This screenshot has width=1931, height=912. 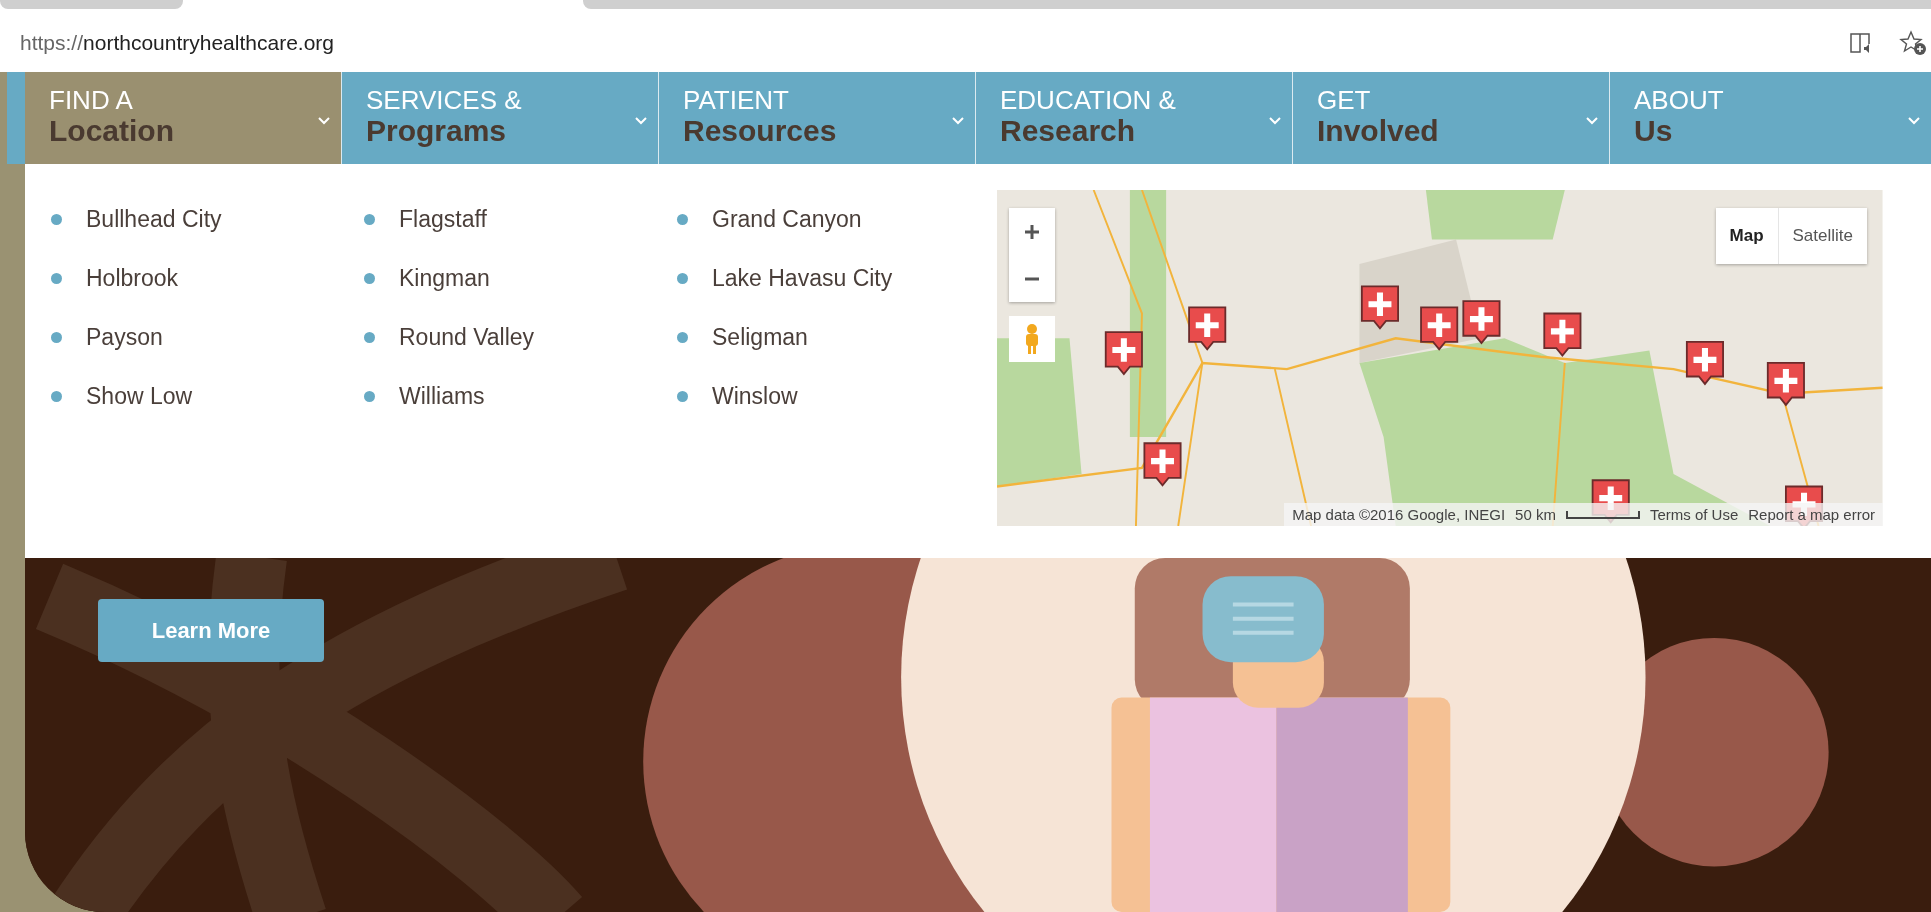 I want to click on location-link: Payson, so click(x=124, y=337).